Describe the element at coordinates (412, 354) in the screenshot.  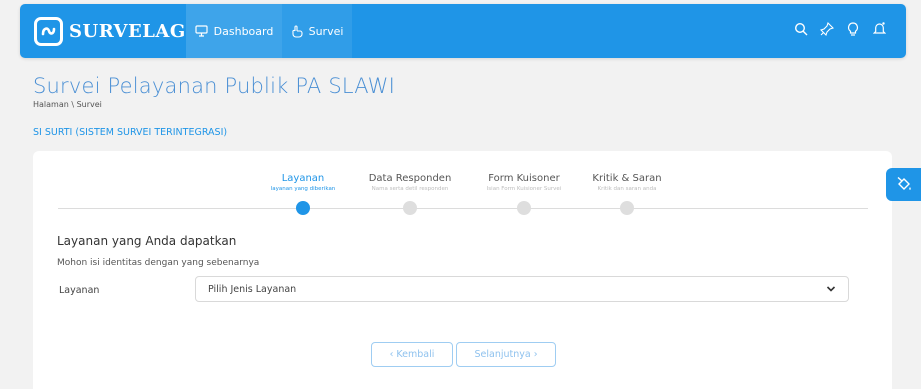
I see `back-button: ‹ Kembali` at that location.